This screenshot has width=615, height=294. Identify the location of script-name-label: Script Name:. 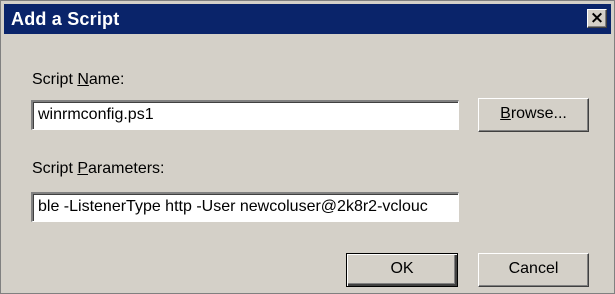
(78, 79).